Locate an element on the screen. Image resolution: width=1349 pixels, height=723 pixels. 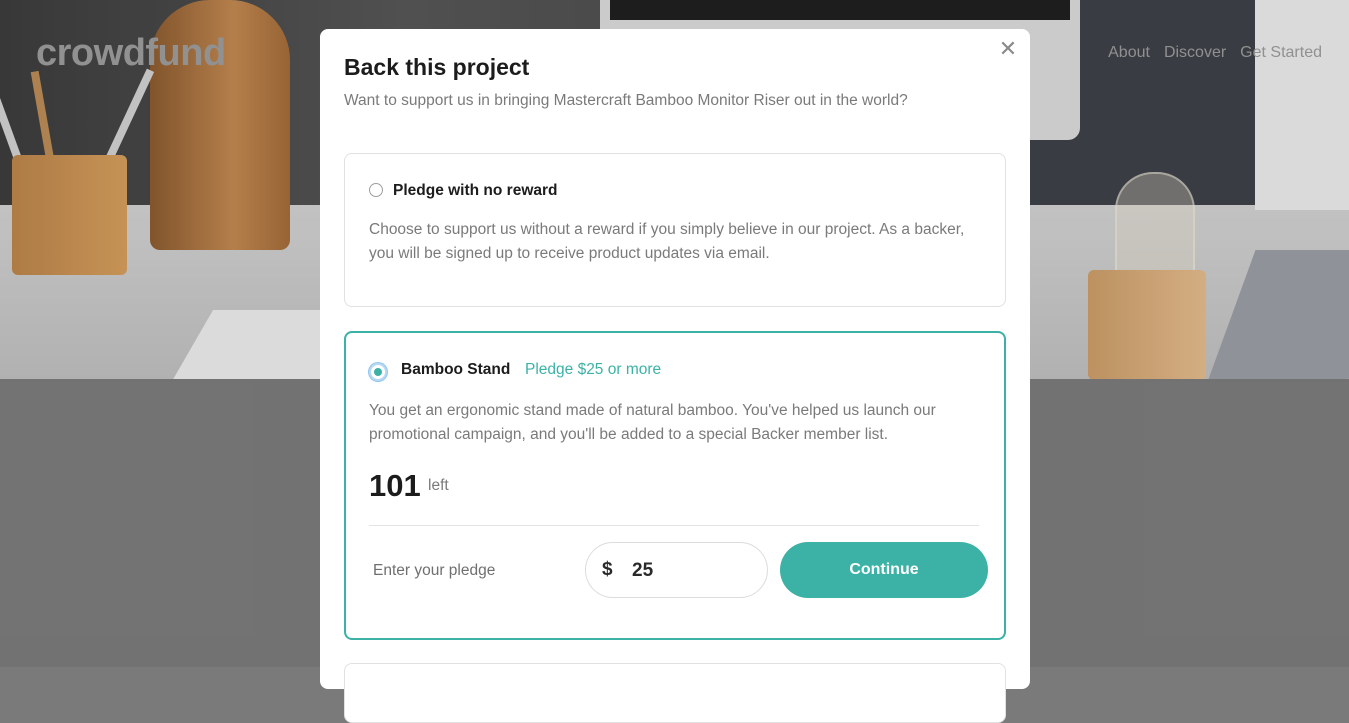
option-pledge-min: Pledge $25 or more is located at coordinates (593, 369).